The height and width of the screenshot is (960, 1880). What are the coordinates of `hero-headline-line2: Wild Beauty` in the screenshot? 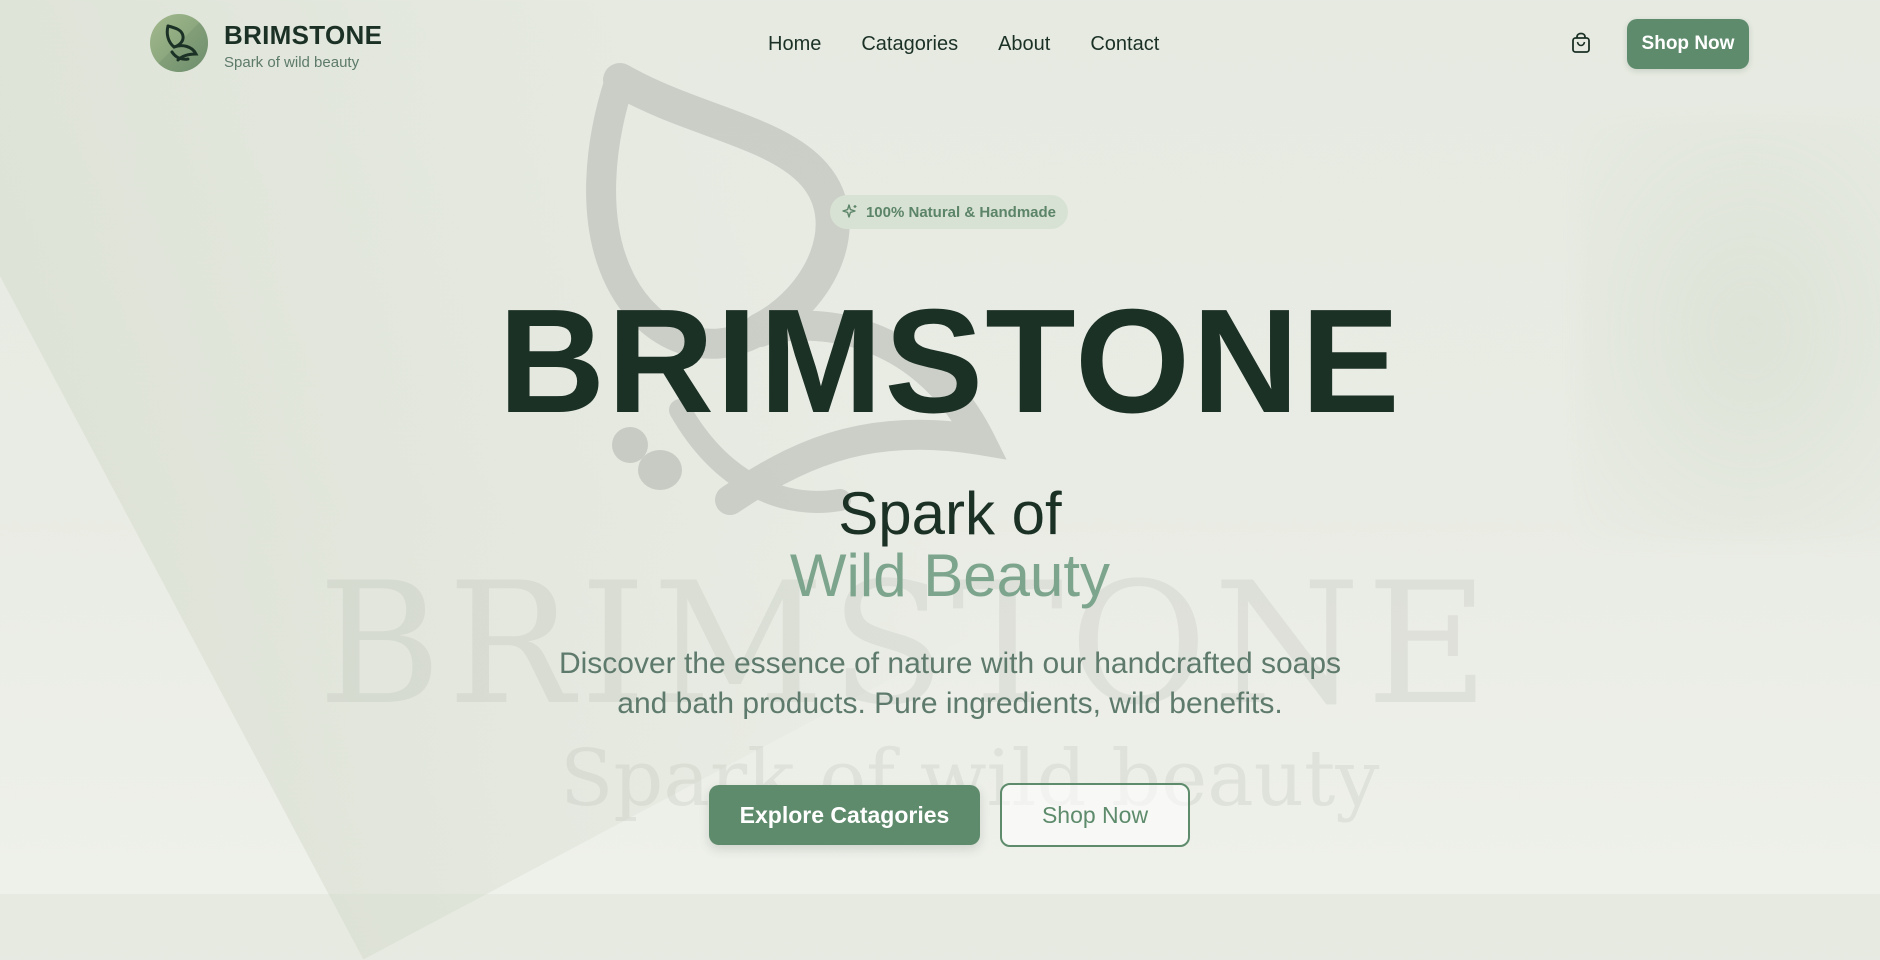 It's located at (950, 575).